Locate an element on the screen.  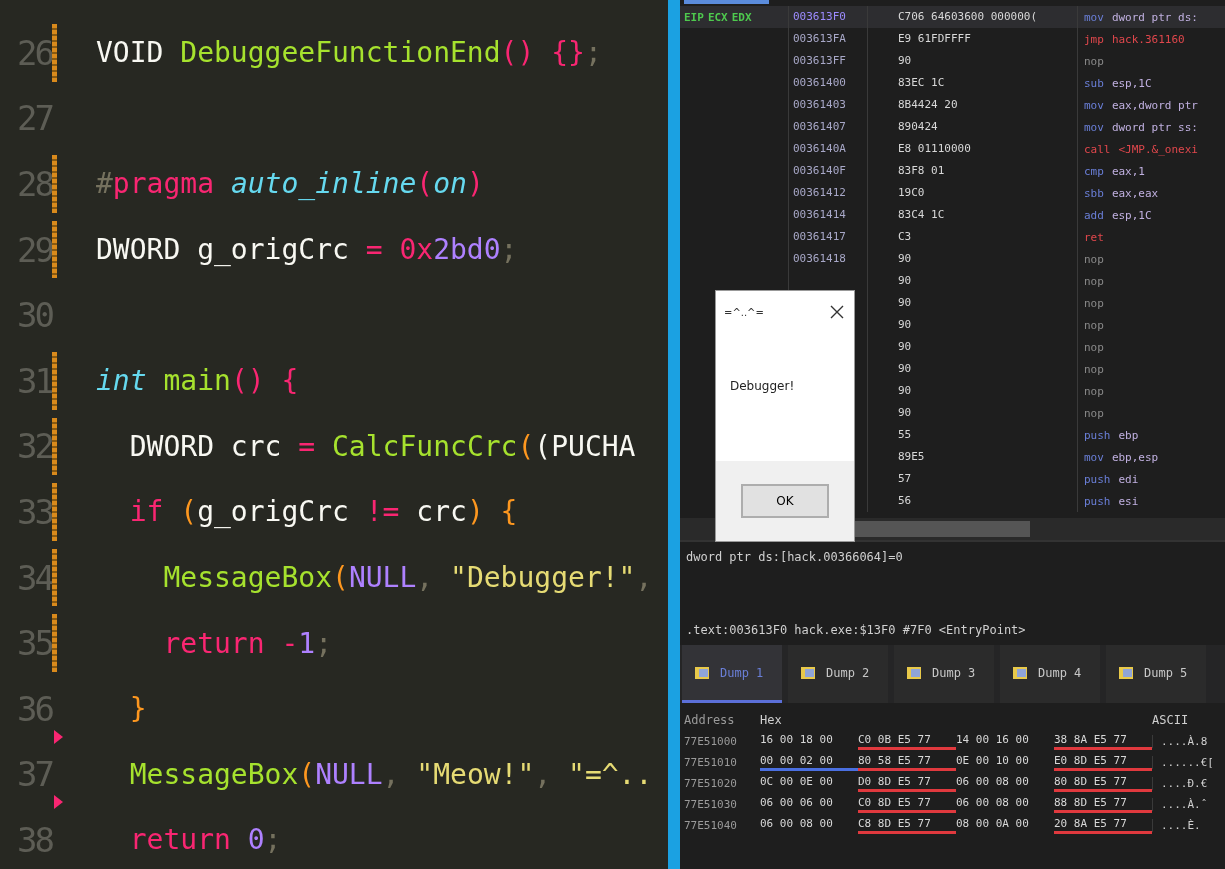
code-line: MessageBox(NULL, "Meow!", "=^.. is located at coordinates (390, 774).